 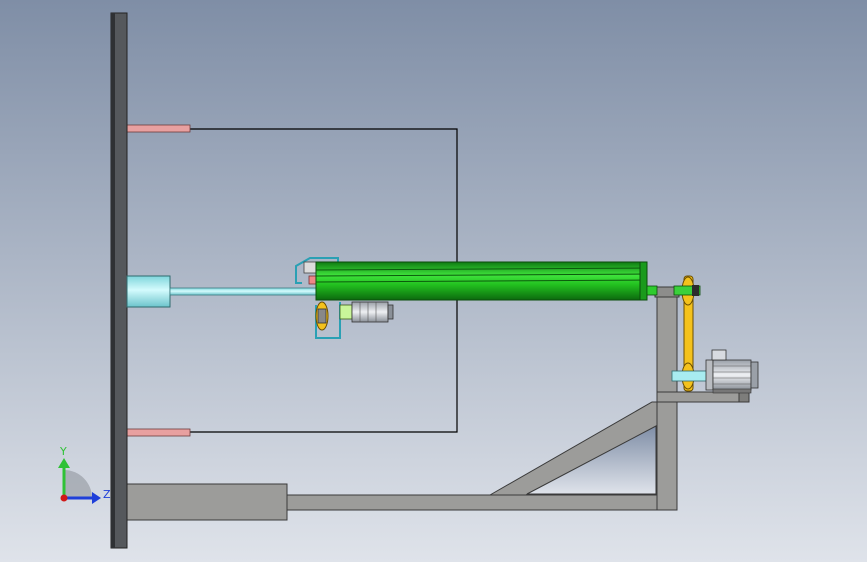 What do you see at coordinates (732, 391) in the screenshot?
I see `motor-foot` at bounding box center [732, 391].